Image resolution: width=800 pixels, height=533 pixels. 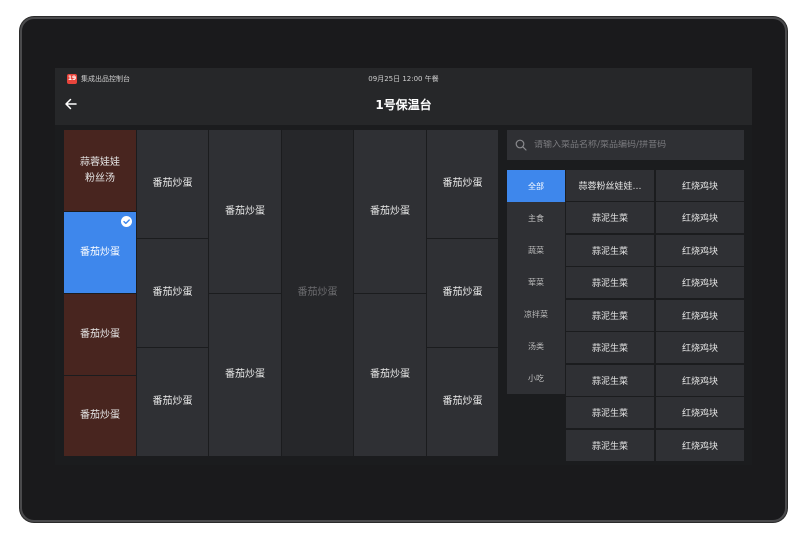 I want to click on category-vegetable: 蔬菜, so click(x=536, y=250).